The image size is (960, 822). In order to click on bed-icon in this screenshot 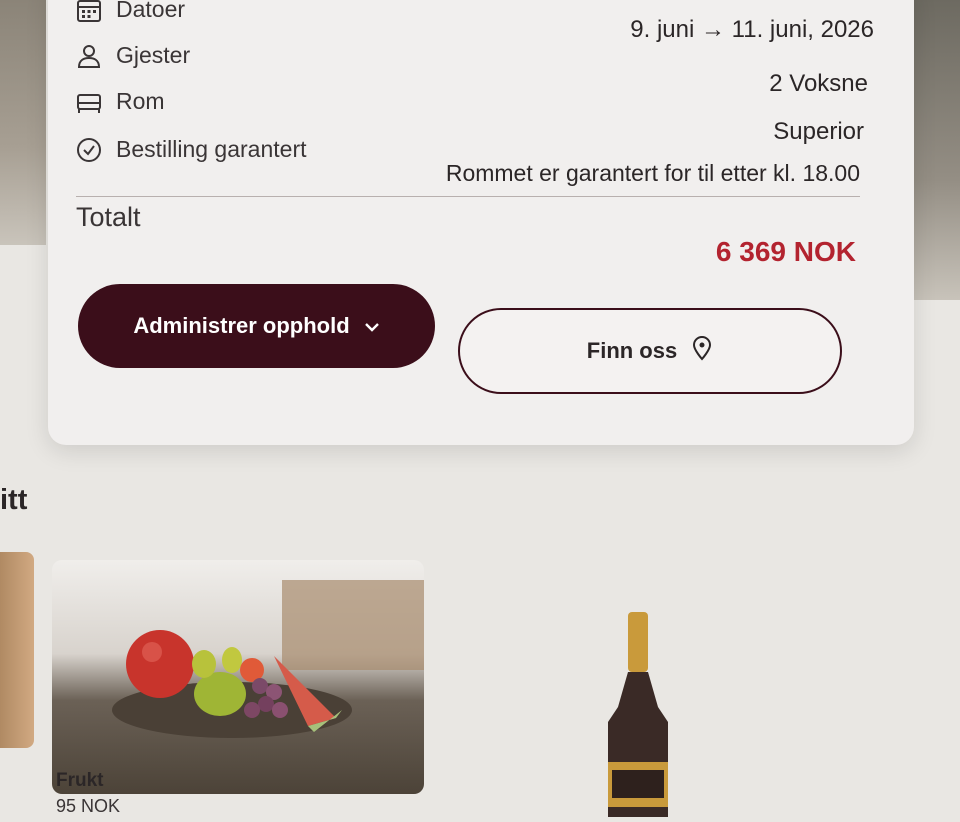, I will do `click(89, 102)`.